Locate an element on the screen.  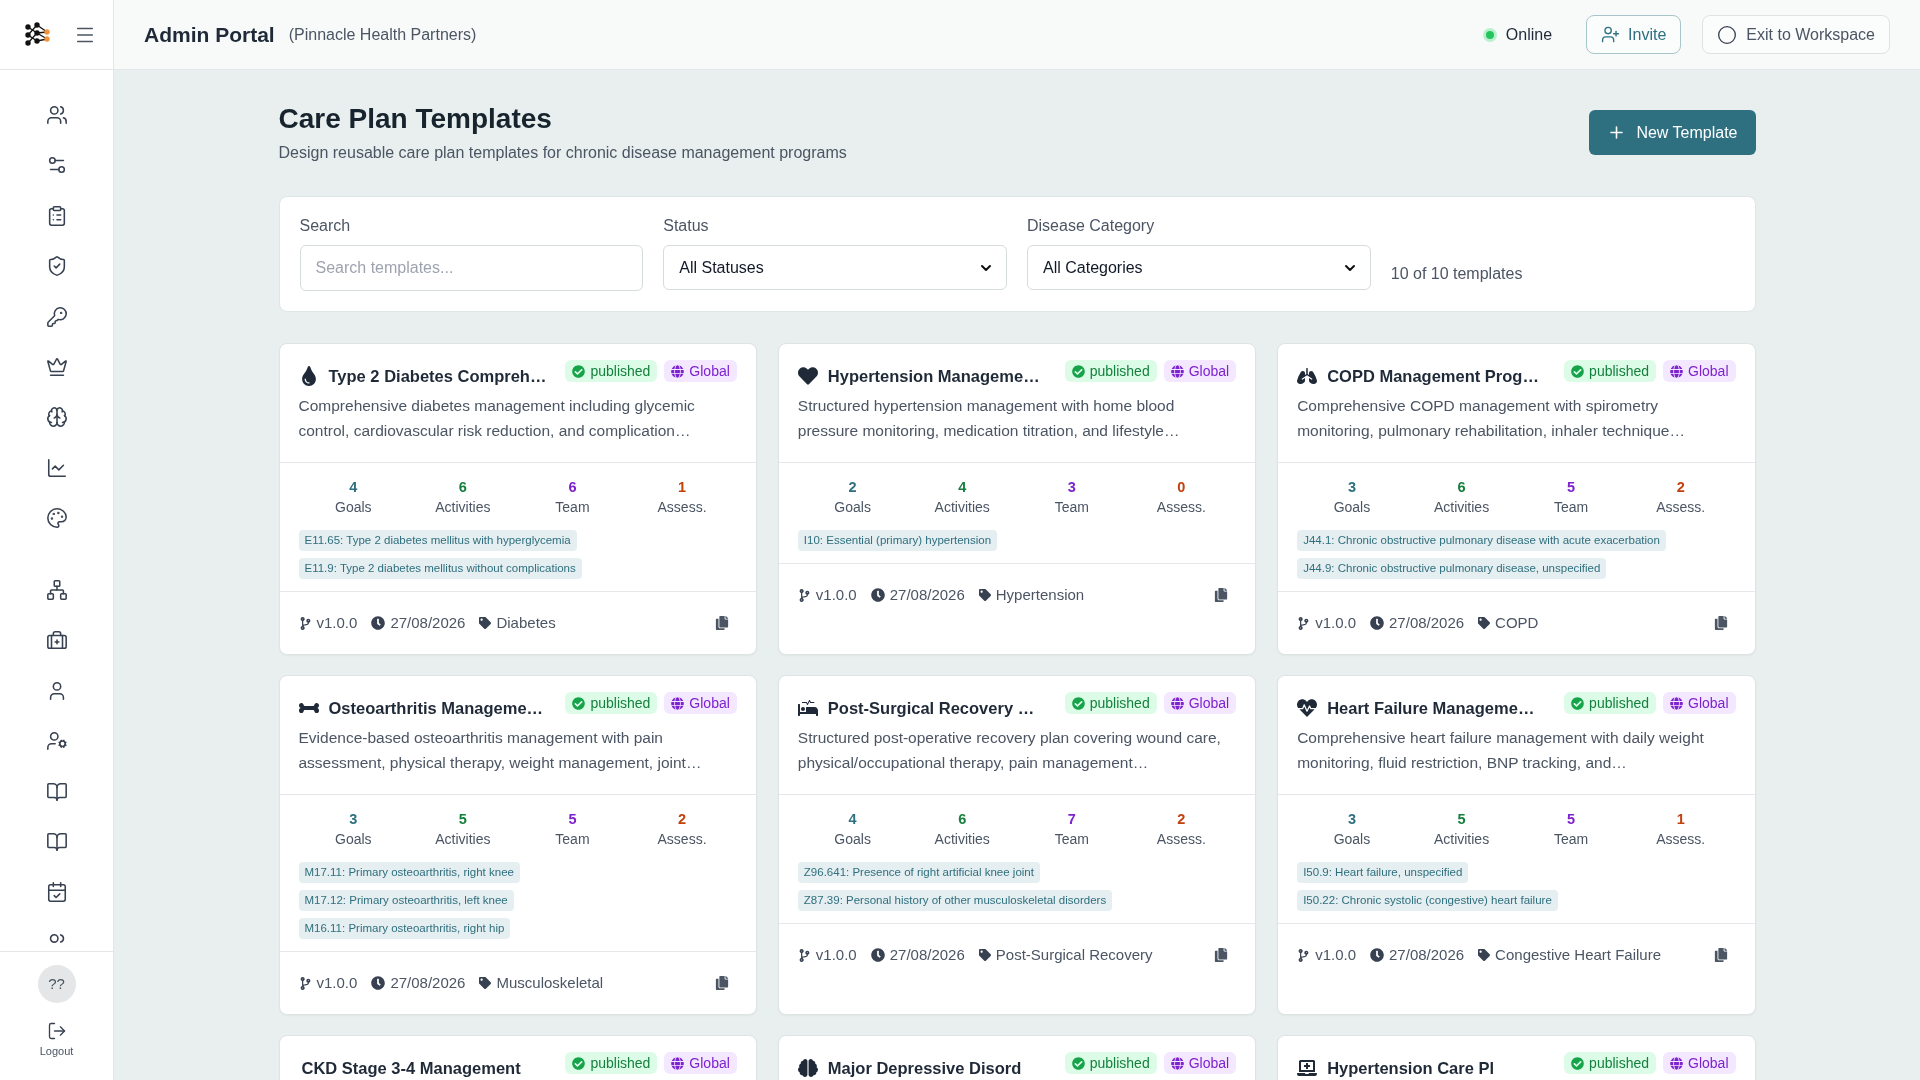
stat-value: 2 is located at coordinates (852, 487).